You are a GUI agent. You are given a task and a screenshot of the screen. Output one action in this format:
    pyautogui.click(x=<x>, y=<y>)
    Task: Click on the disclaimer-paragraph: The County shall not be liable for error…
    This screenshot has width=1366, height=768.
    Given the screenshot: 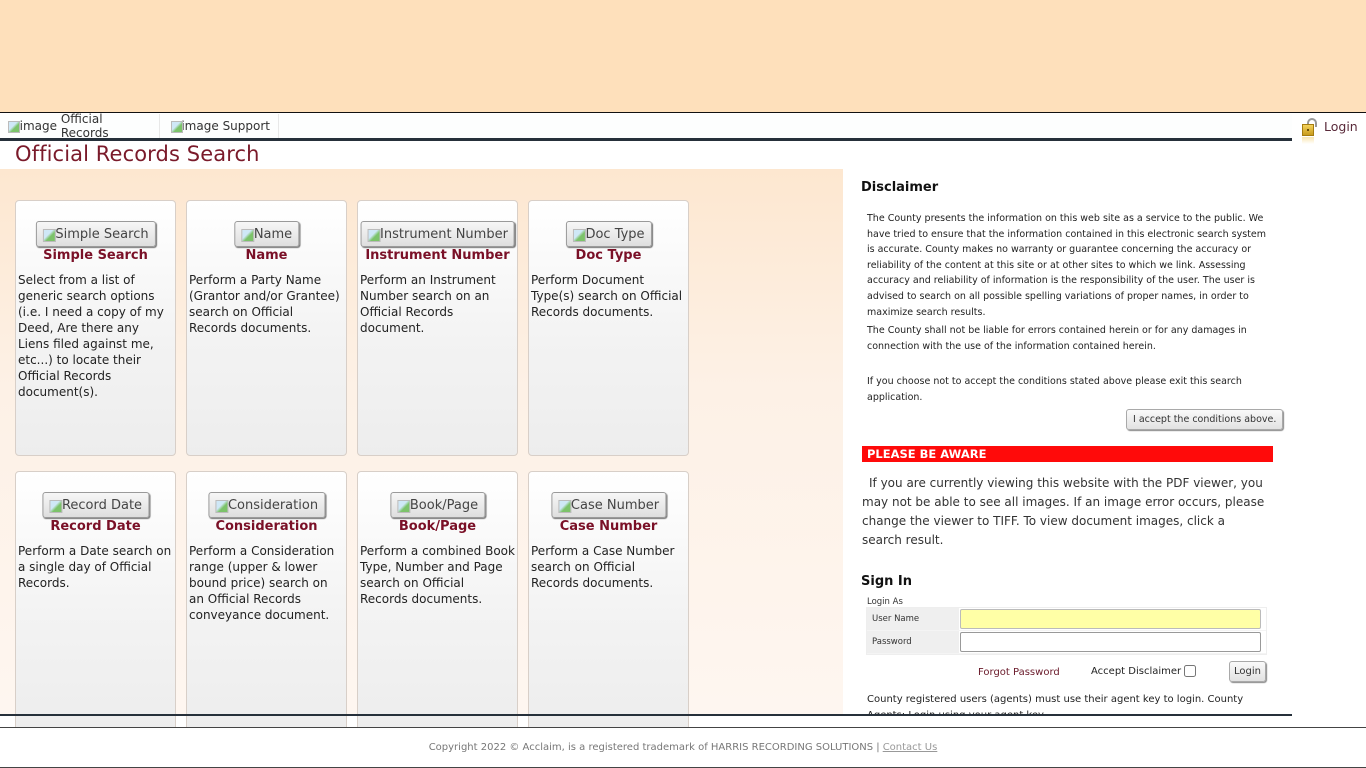 What is the action you would take?
    pyautogui.click(x=1057, y=338)
    